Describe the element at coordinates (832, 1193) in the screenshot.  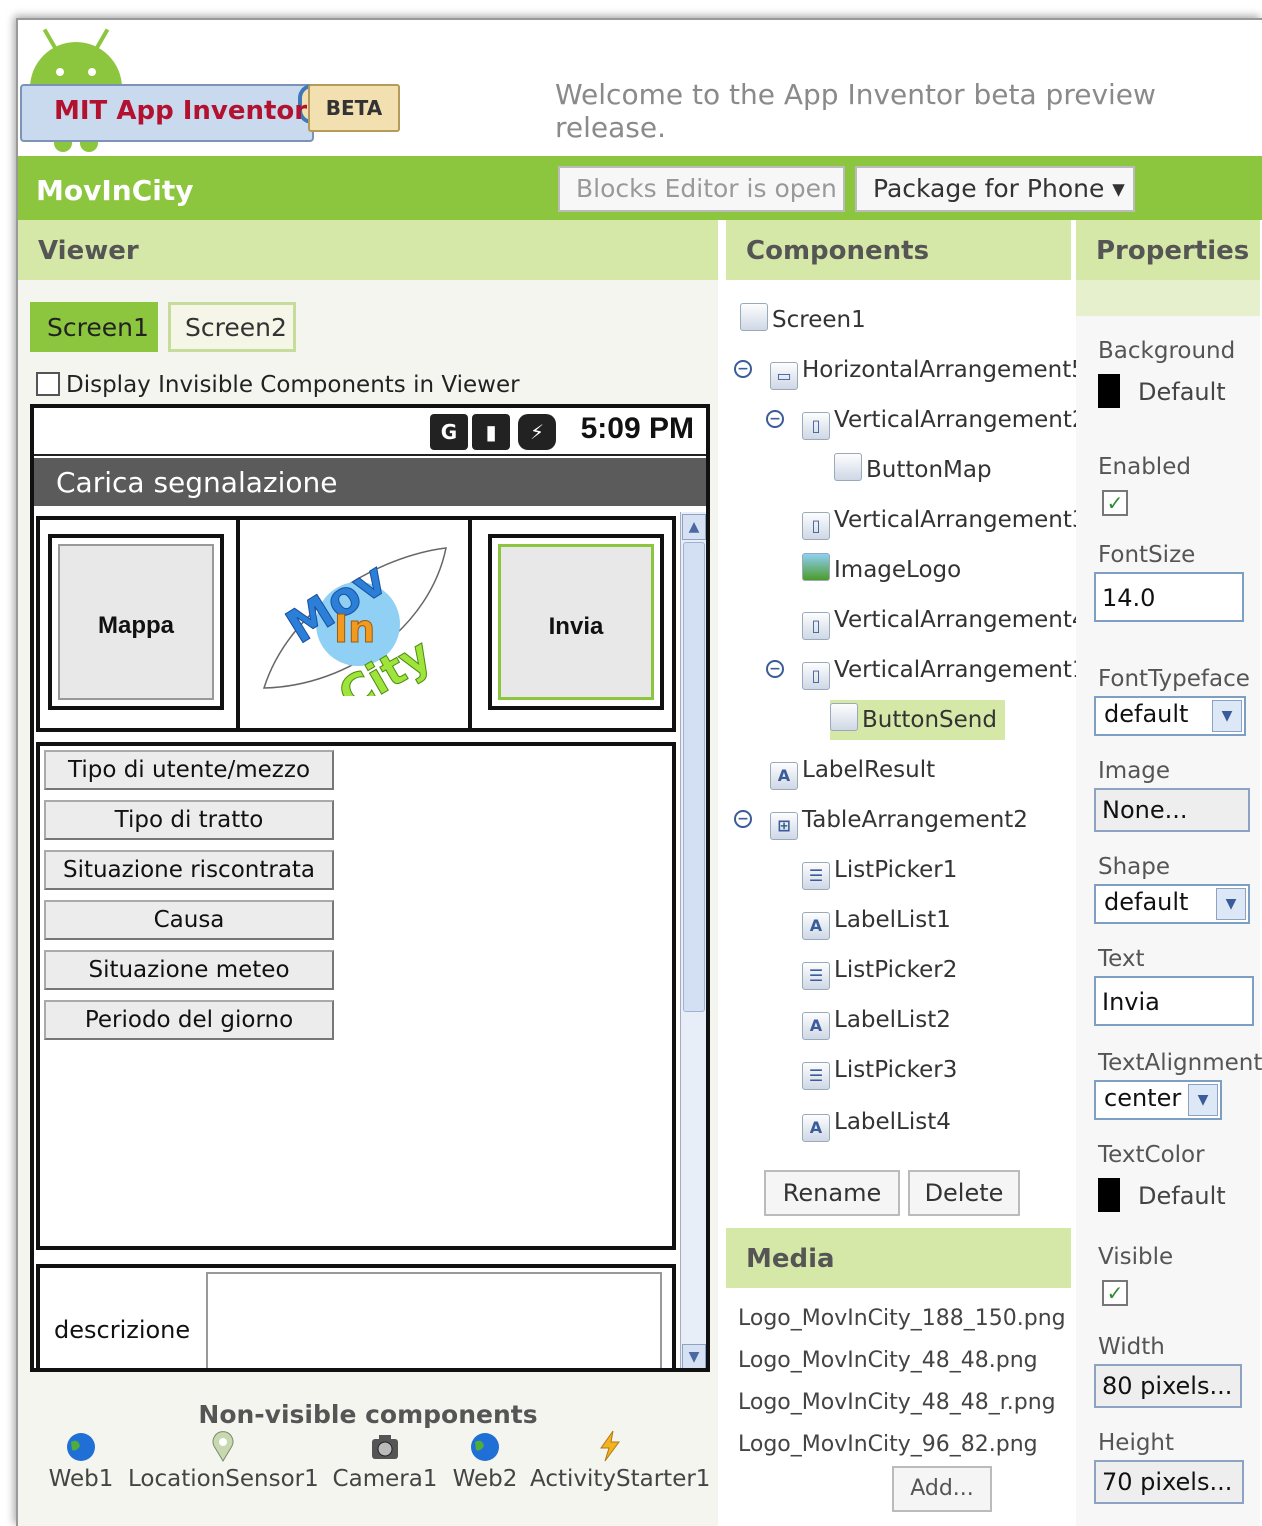
I see `rename-button: Rename` at that location.